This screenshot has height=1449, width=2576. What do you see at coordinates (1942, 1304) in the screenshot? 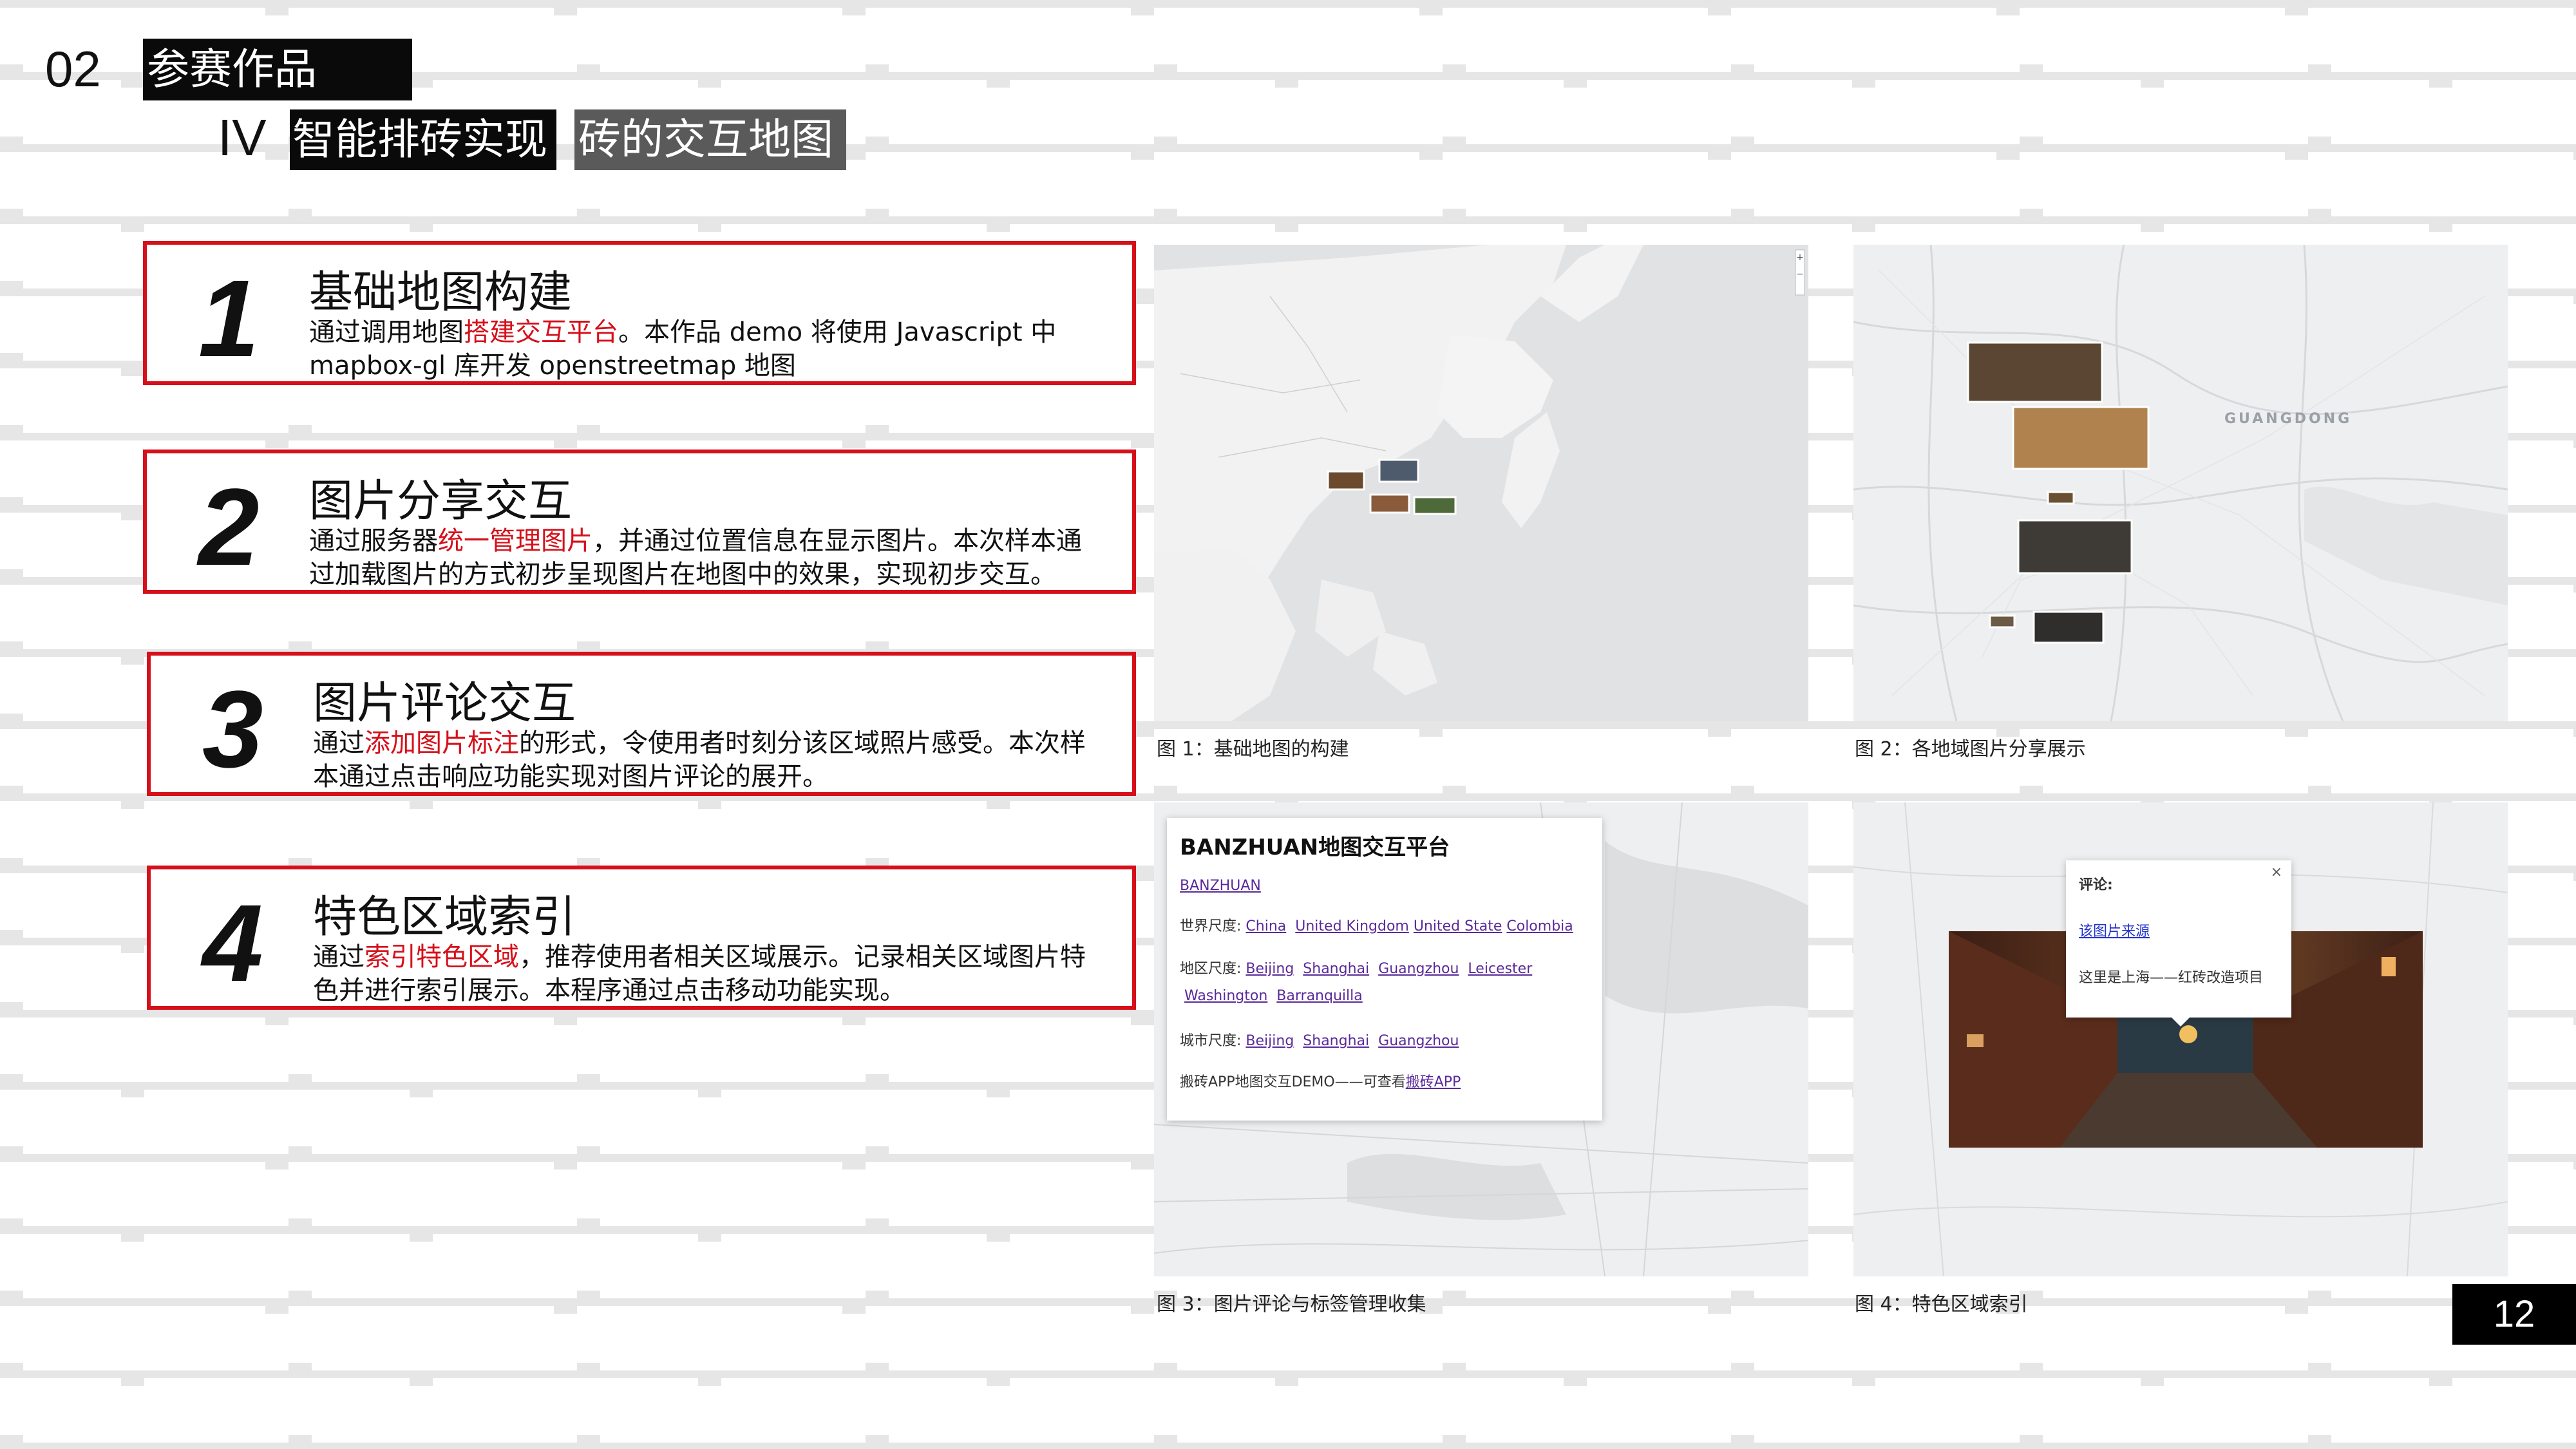
I see `figure-4-caption: 图 4：特色区域索引` at bounding box center [1942, 1304].